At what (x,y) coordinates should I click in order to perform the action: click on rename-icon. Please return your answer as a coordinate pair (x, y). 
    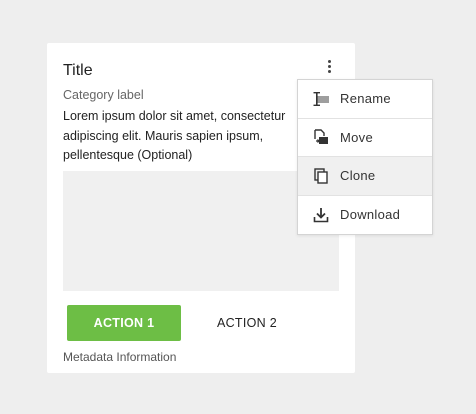
    Looking at the image, I should click on (321, 99).